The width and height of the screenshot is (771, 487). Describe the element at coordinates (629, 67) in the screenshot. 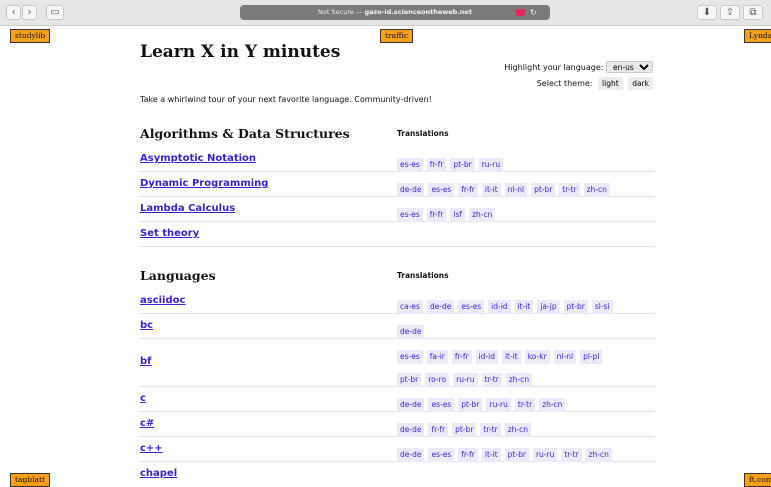

I see `language-select: en-us` at that location.